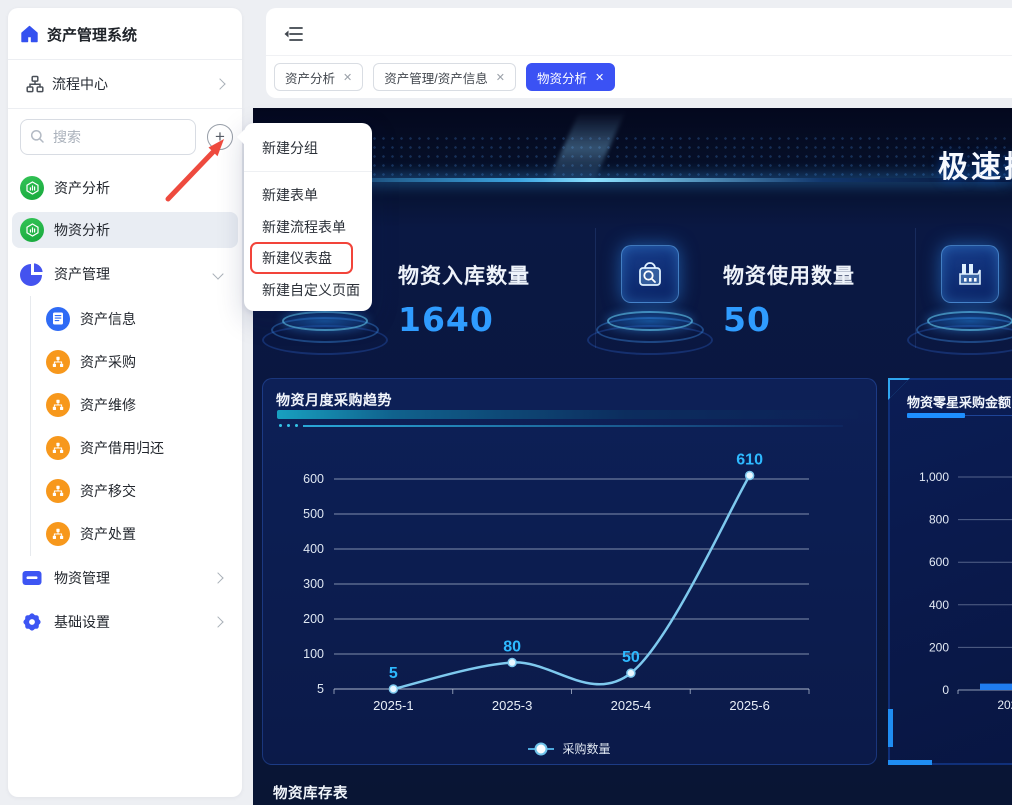  What do you see at coordinates (108, 404) in the screenshot?
I see `sidebar-item-label: 资产维修` at bounding box center [108, 404].